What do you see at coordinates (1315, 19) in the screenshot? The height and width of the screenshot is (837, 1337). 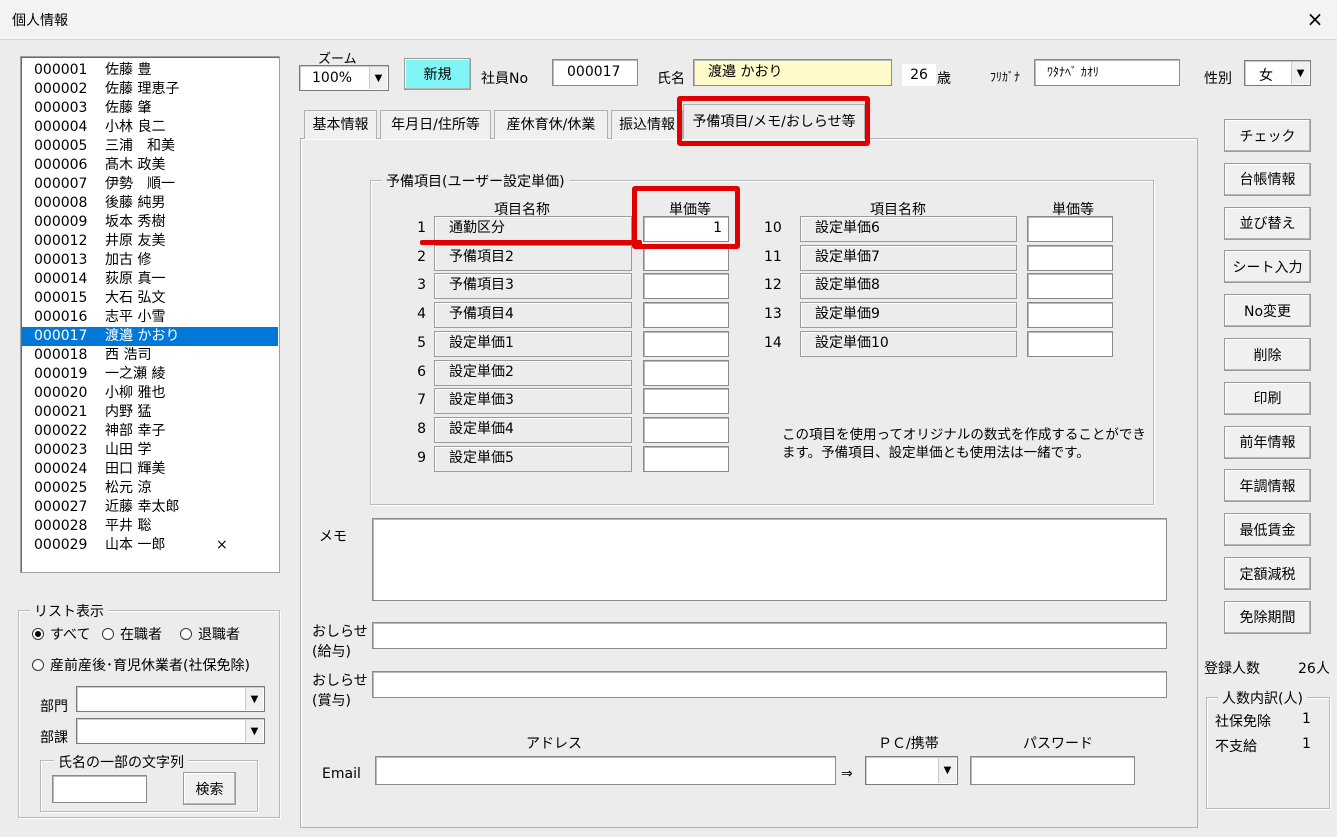 I see `close-icon: ×` at bounding box center [1315, 19].